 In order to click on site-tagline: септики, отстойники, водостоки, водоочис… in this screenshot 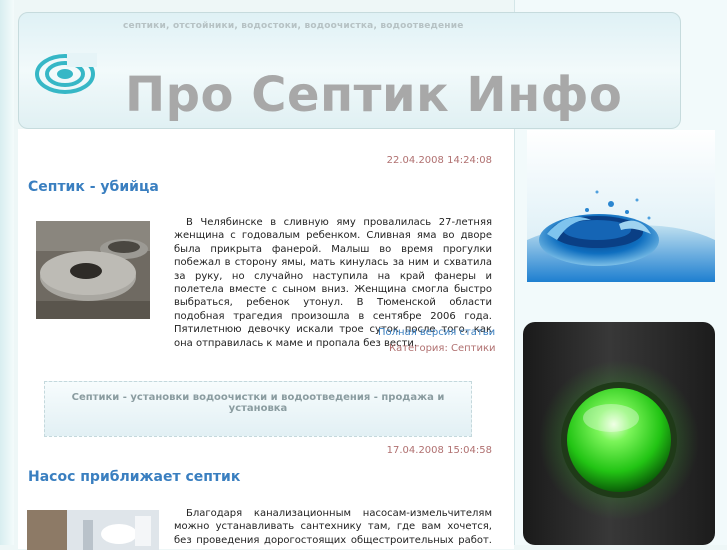, I will do `click(293, 26)`.